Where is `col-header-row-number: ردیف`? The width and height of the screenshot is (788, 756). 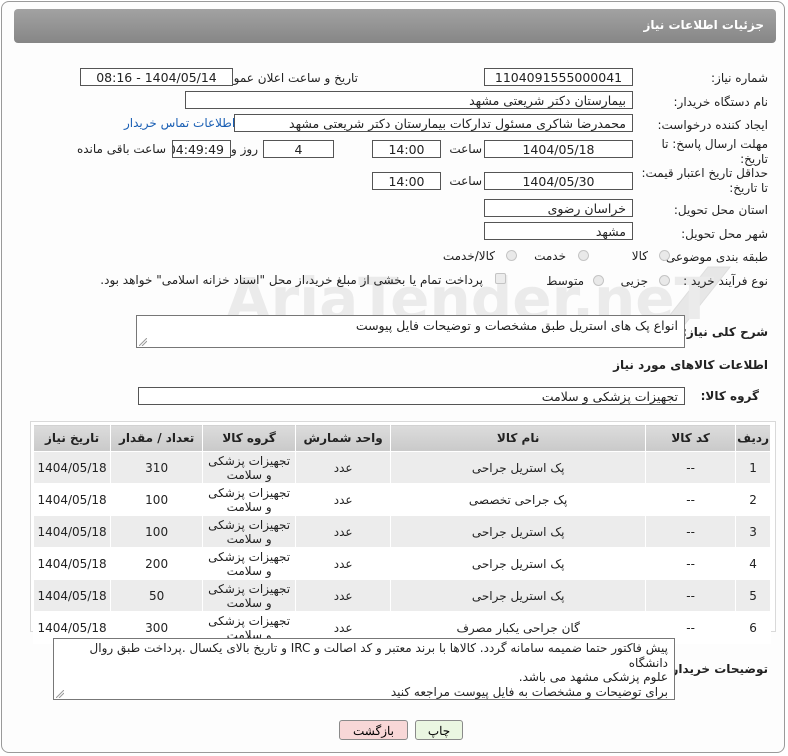
col-header-row-number: ردیف is located at coordinates (753, 438).